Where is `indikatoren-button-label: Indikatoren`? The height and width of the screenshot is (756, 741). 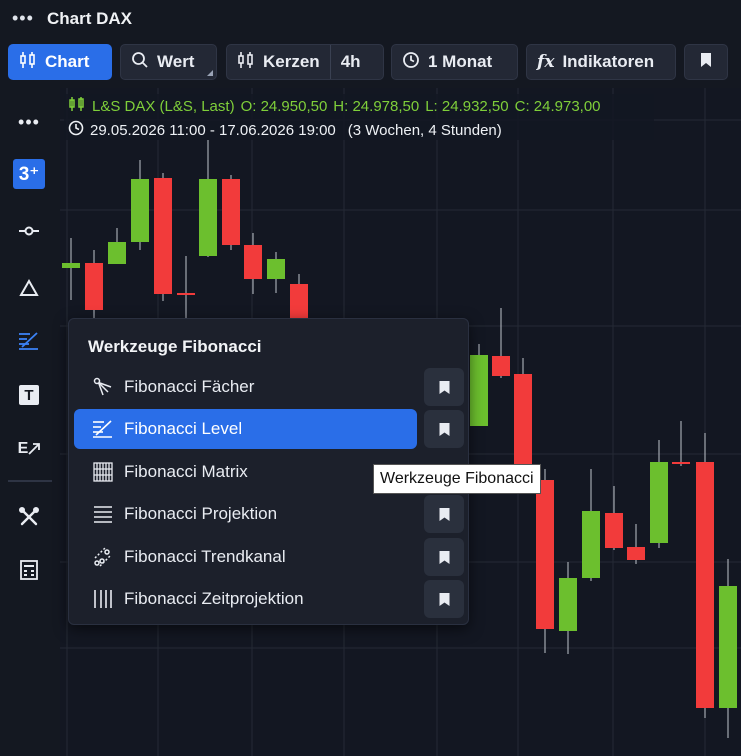 indikatoren-button-label: Indikatoren is located at coordinates (608, 61).